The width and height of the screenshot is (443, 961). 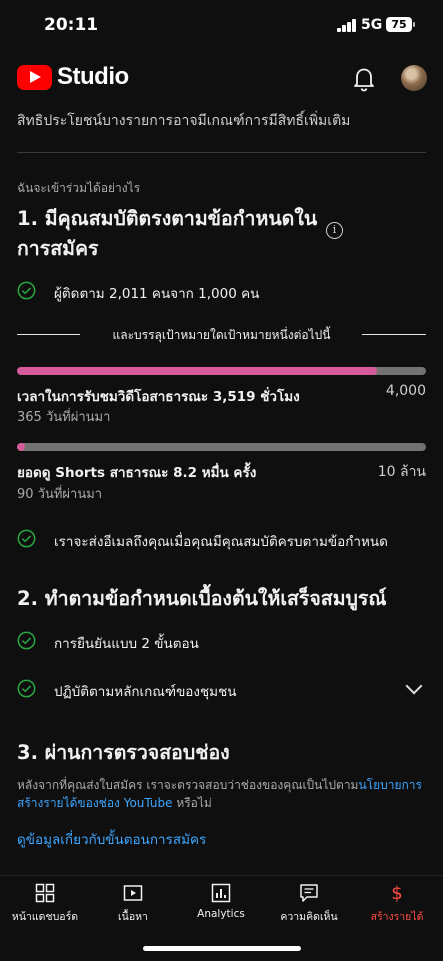 I want to click on notifications-bell-icon, so click(x=364, y=79).